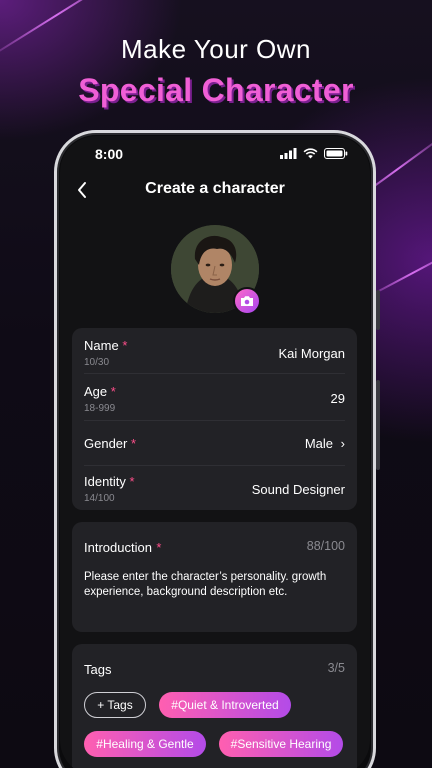 This screenshot has width=432, height=768. Describe the element at coordinates (281, 744) in the screenshot. I see `tag-chip: #Sensitive Hearing` at that location.